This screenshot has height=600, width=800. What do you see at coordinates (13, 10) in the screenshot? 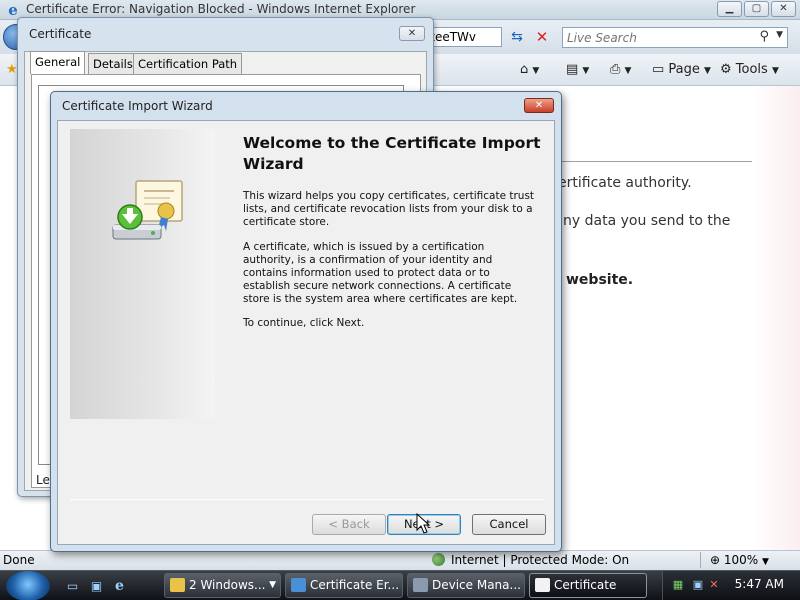
I see `ie-logo-icon: e` at bounding box center [13, 10].